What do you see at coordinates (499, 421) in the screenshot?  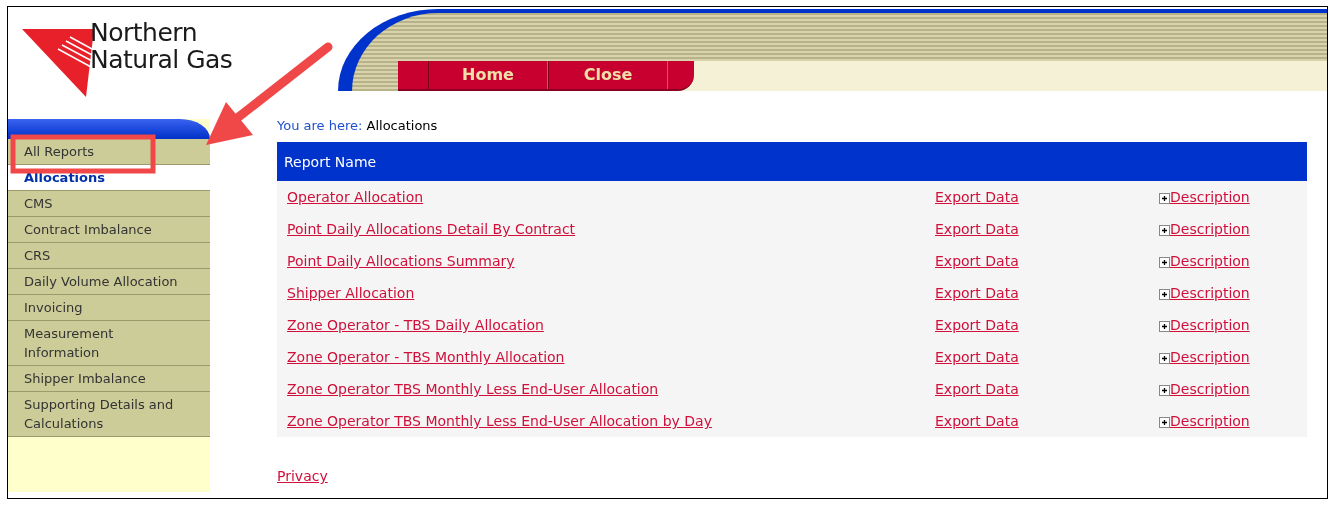 I see `report-link: Zone Operator TBS Monthly Less End-User Allocation by Day` at bounding box center [499, 421].